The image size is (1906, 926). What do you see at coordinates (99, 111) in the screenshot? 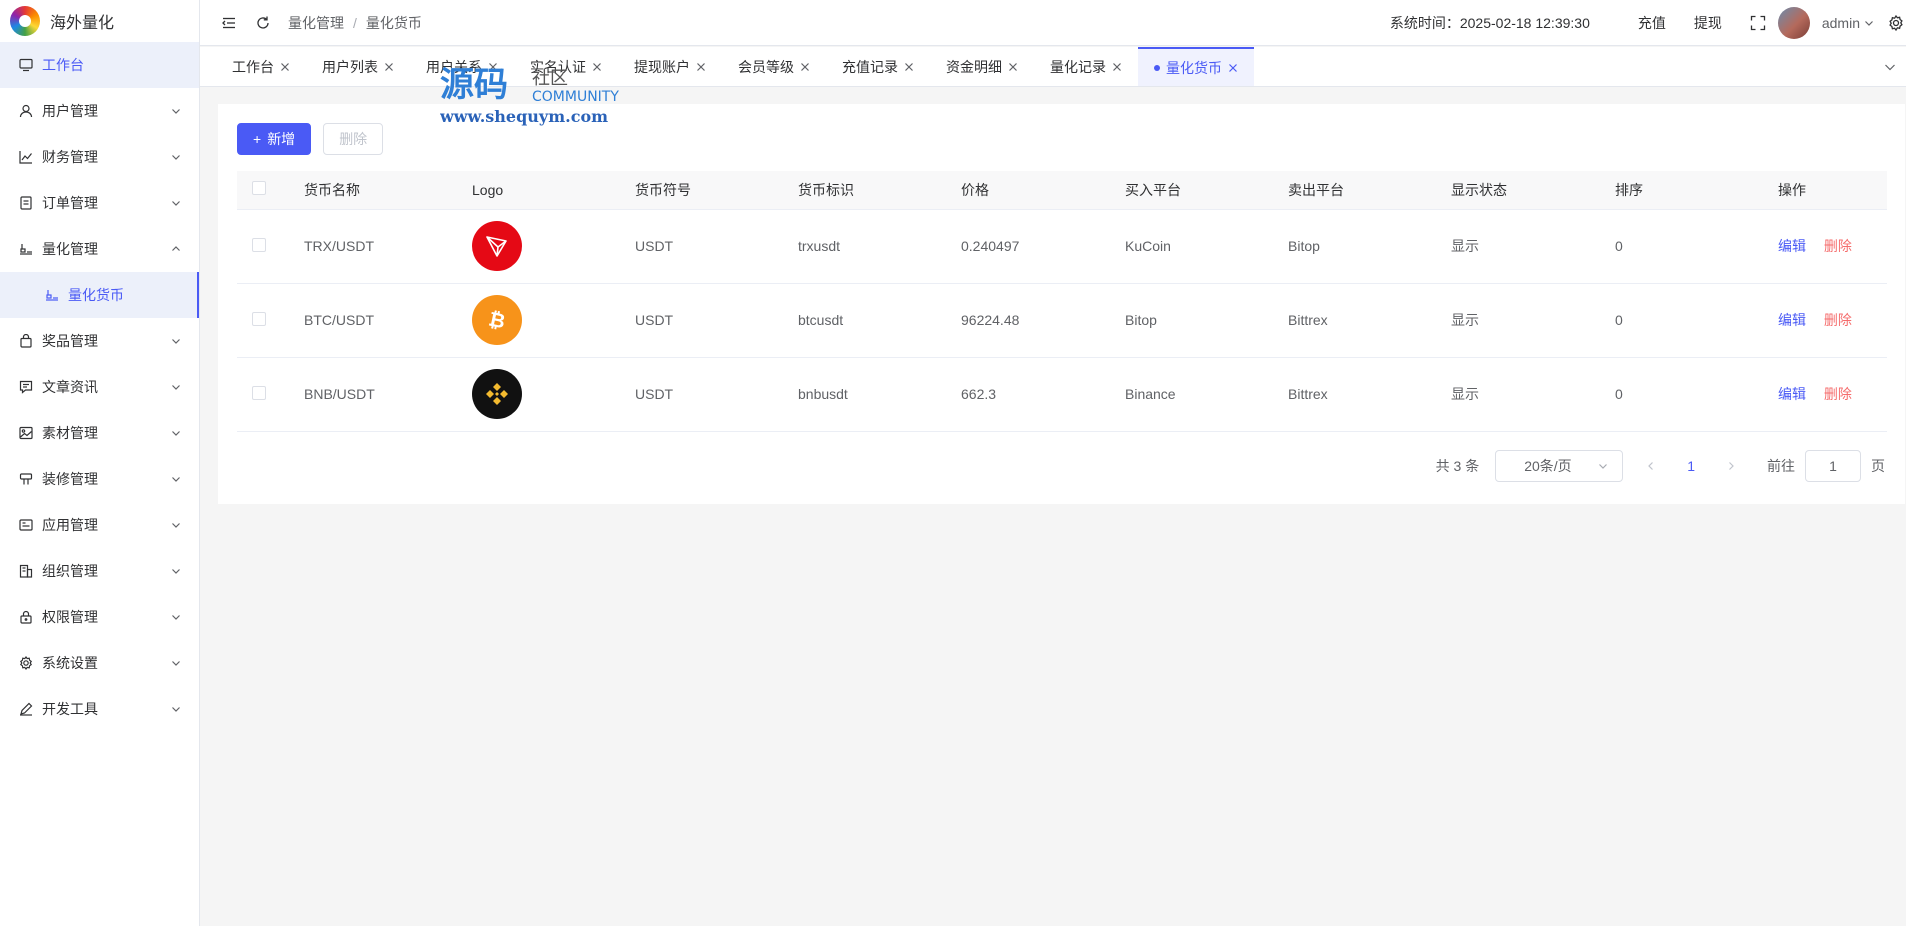
I see `sidebar-item-users: 用户管理` at bounding box center [99, 111].